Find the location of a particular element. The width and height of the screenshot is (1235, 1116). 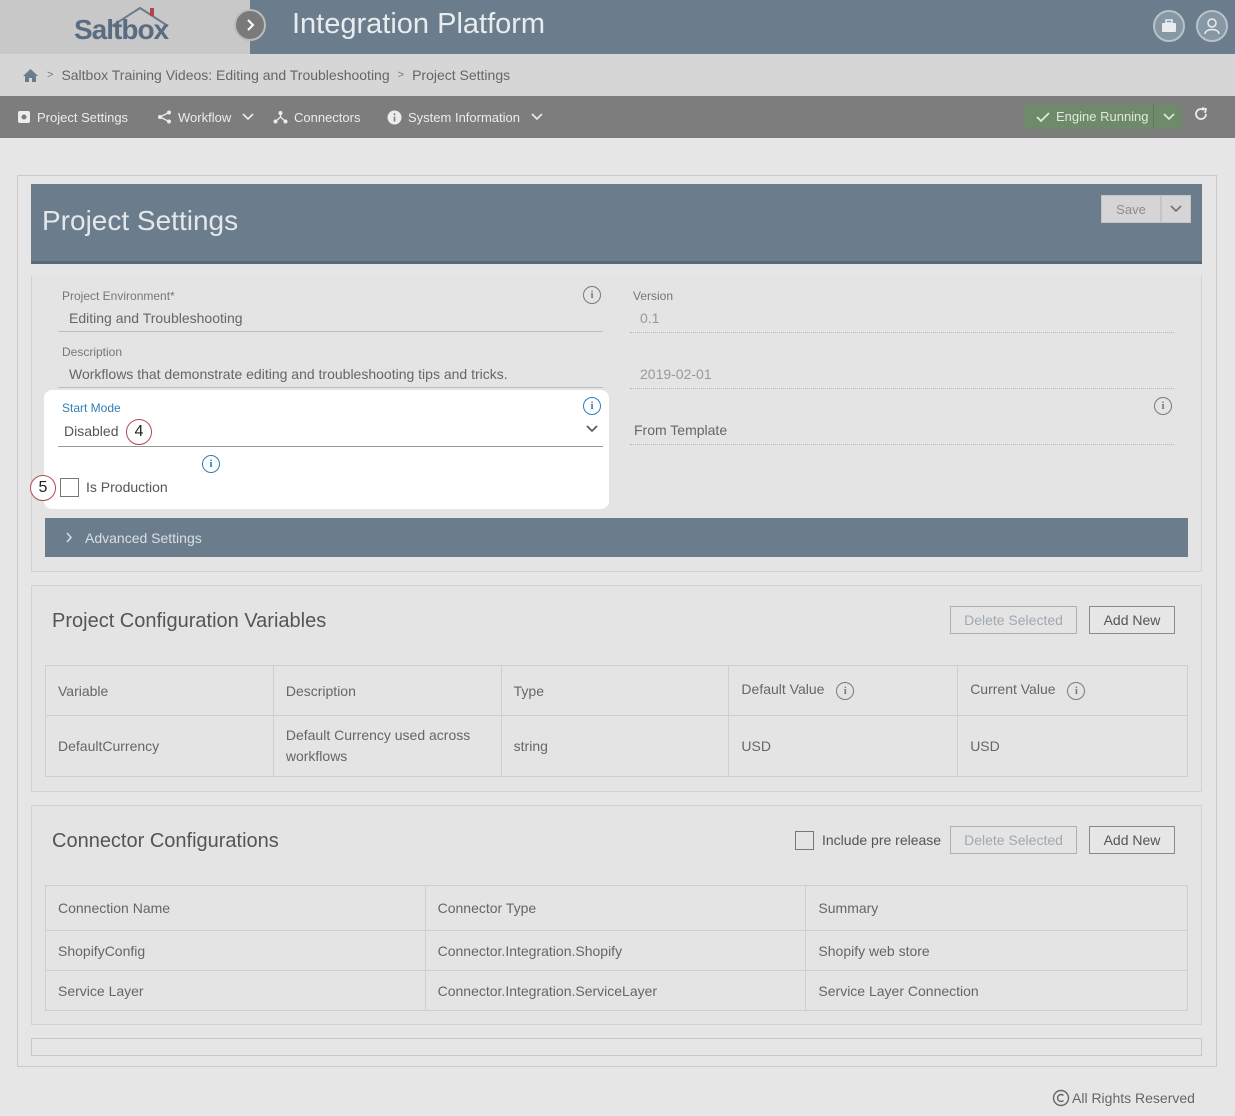

user-icon is located at coordinates (1212, 26).